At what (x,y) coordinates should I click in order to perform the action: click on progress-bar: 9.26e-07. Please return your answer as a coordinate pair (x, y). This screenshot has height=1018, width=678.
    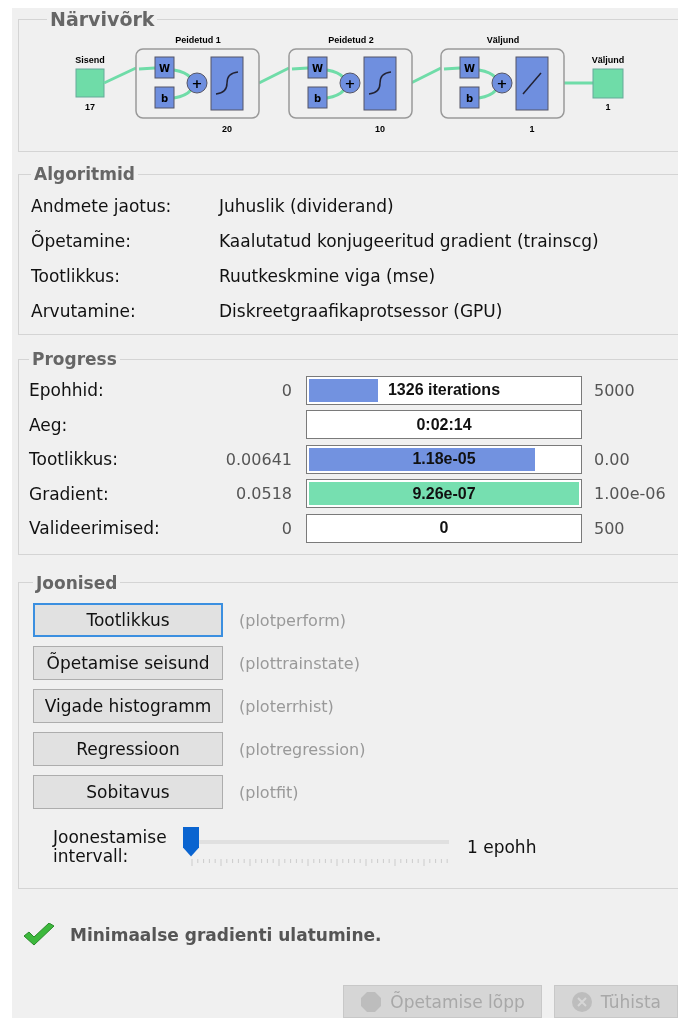
    Looking at the image, I should click on (444, 494).